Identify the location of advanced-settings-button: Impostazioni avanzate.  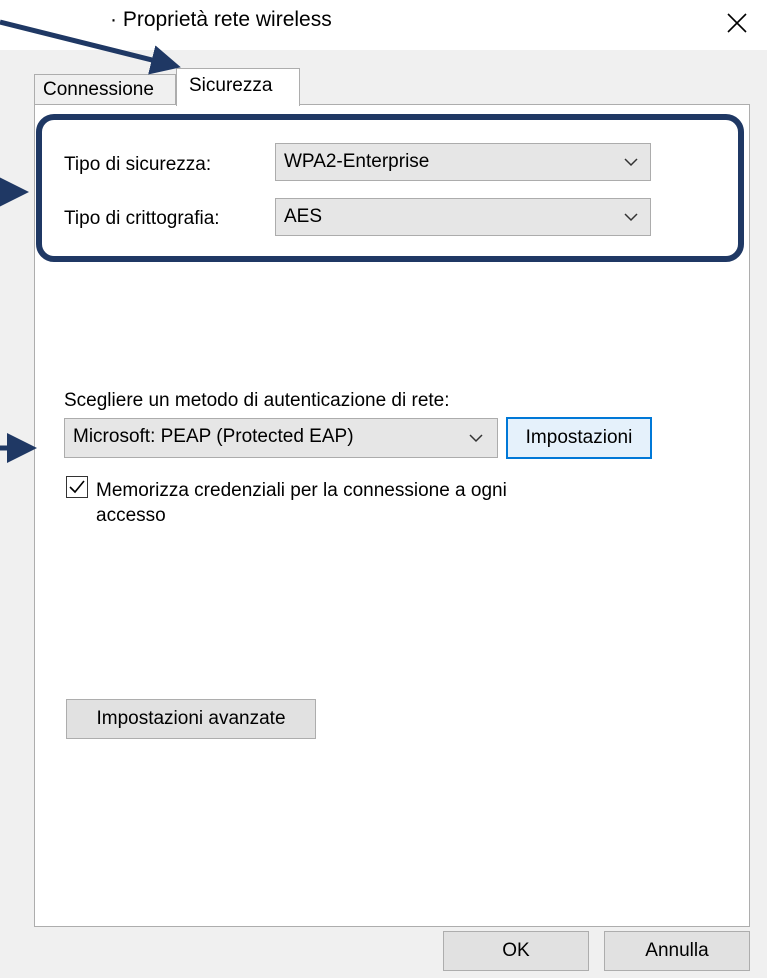
(191, 719).